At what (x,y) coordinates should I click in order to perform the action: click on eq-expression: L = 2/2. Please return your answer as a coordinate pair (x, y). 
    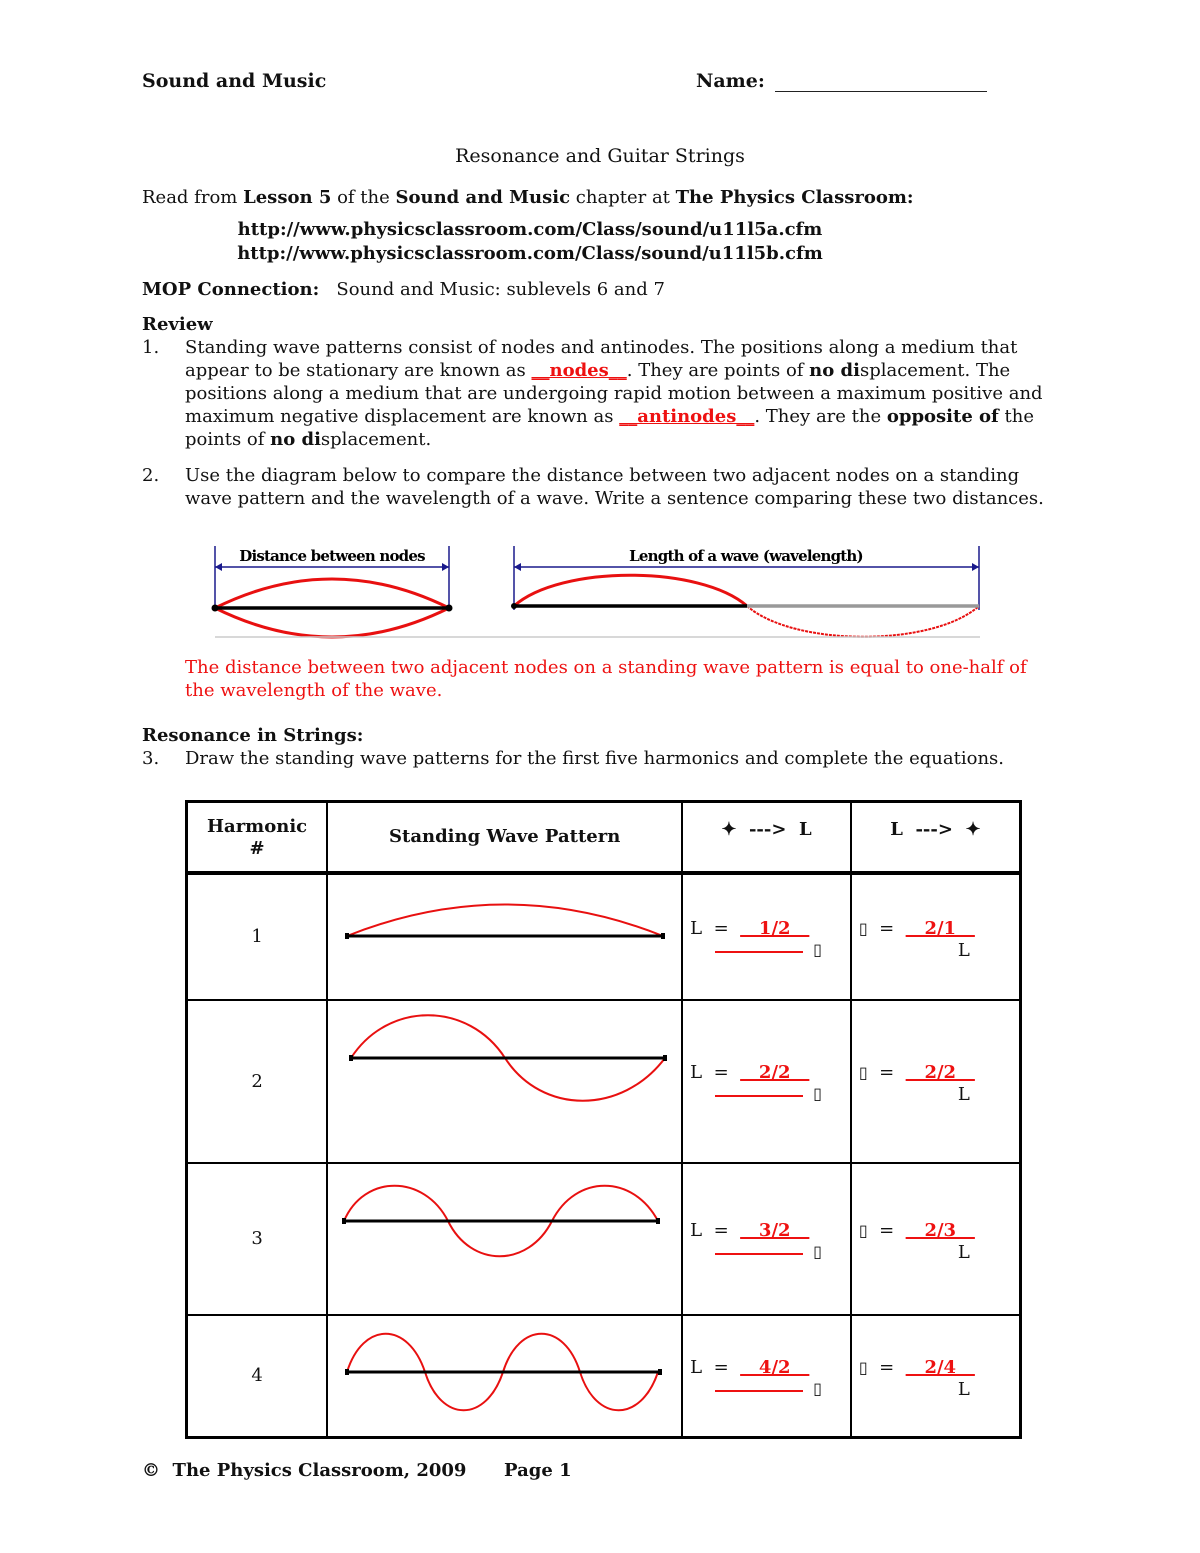
    Looking at the image, I should click on (749, 1072).